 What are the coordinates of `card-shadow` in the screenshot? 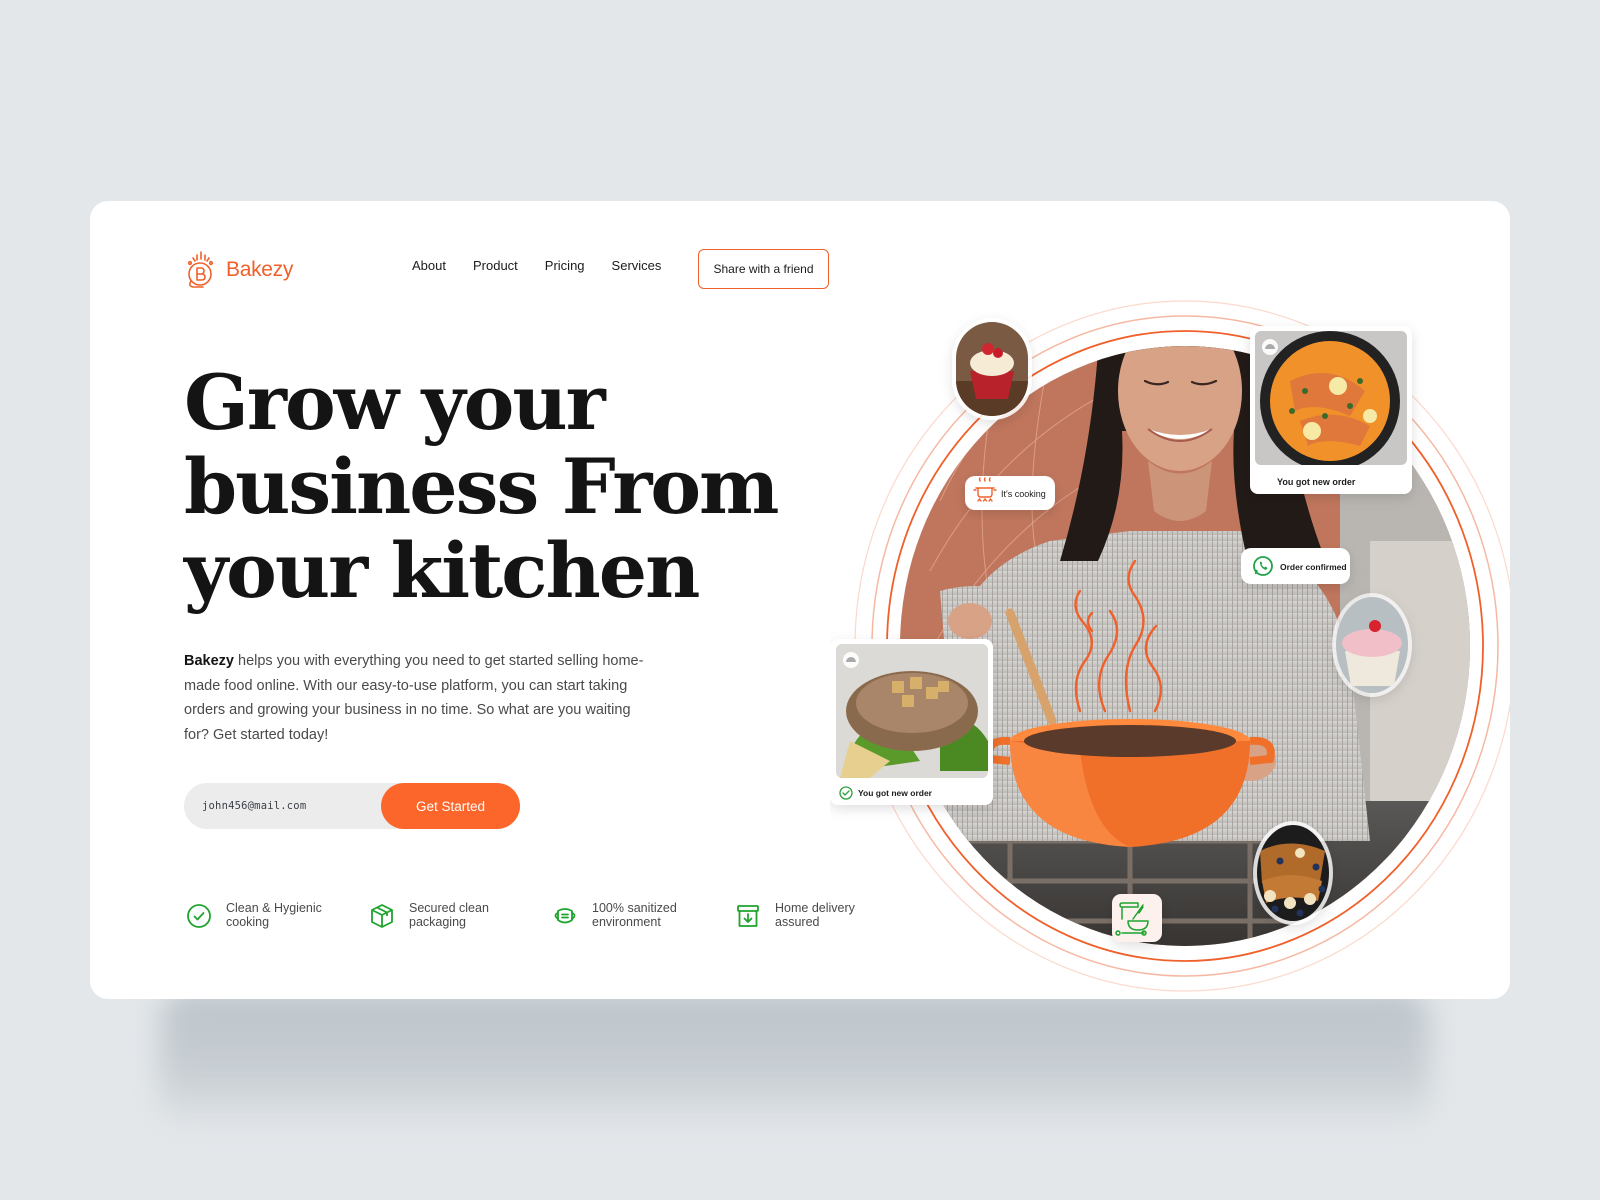 It's located at (795, 1060).